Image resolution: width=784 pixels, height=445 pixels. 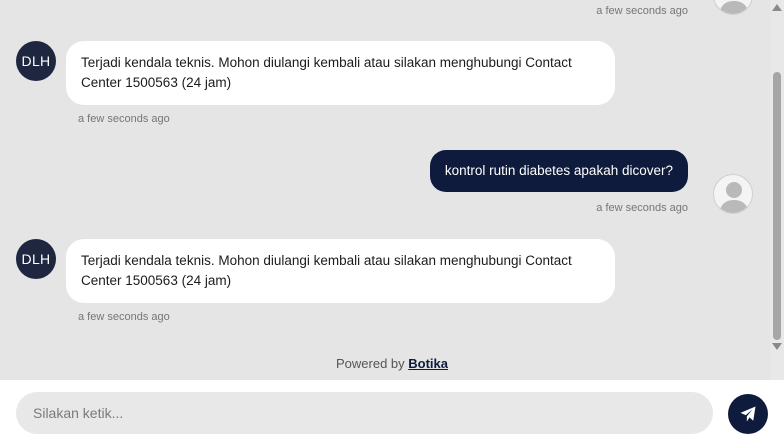 I want to click on paper-plane-icon, so click(x=748, y=414).